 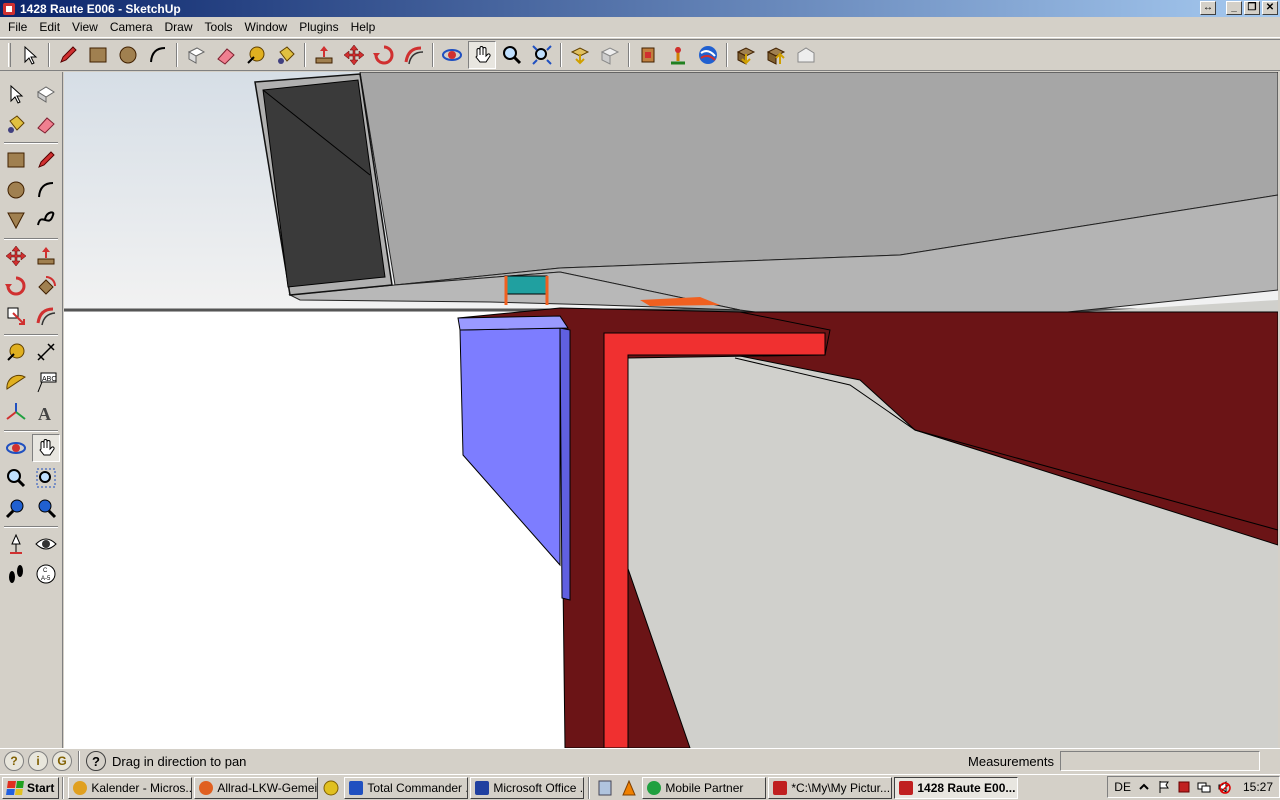 What do you see at coordinates (62, 761) in the screenshot?
I see `user-icon: G` at bounding box center [62, 761].